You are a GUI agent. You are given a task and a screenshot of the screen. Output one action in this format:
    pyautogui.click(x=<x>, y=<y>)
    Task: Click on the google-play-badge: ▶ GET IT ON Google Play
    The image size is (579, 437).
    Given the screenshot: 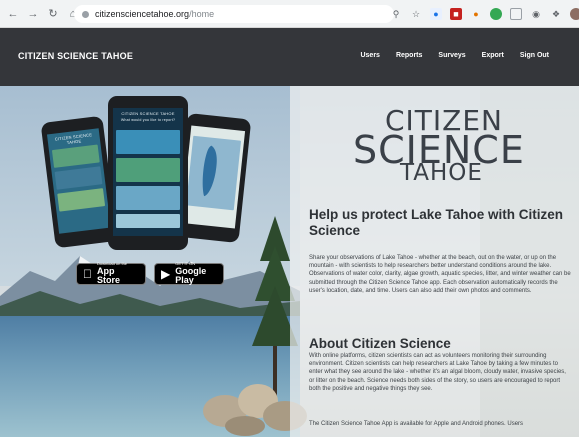 What is the action you would take?
    pyautogui.click(x=189, y=274)
    